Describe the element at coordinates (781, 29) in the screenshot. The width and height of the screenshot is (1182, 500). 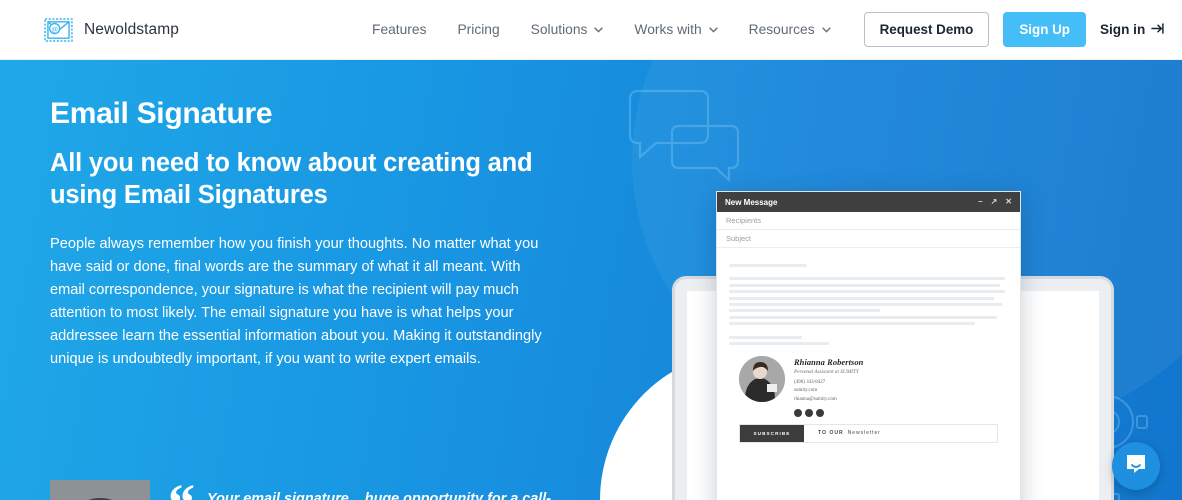
I see `nav-item-label: Resources` at that location.